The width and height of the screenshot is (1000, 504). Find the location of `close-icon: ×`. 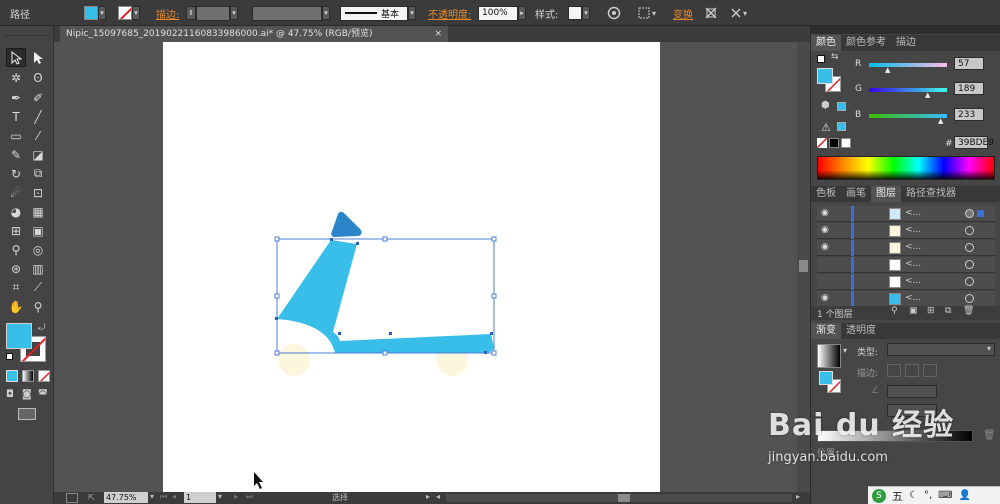

close-icon: × is located at coordinates (438, 34).